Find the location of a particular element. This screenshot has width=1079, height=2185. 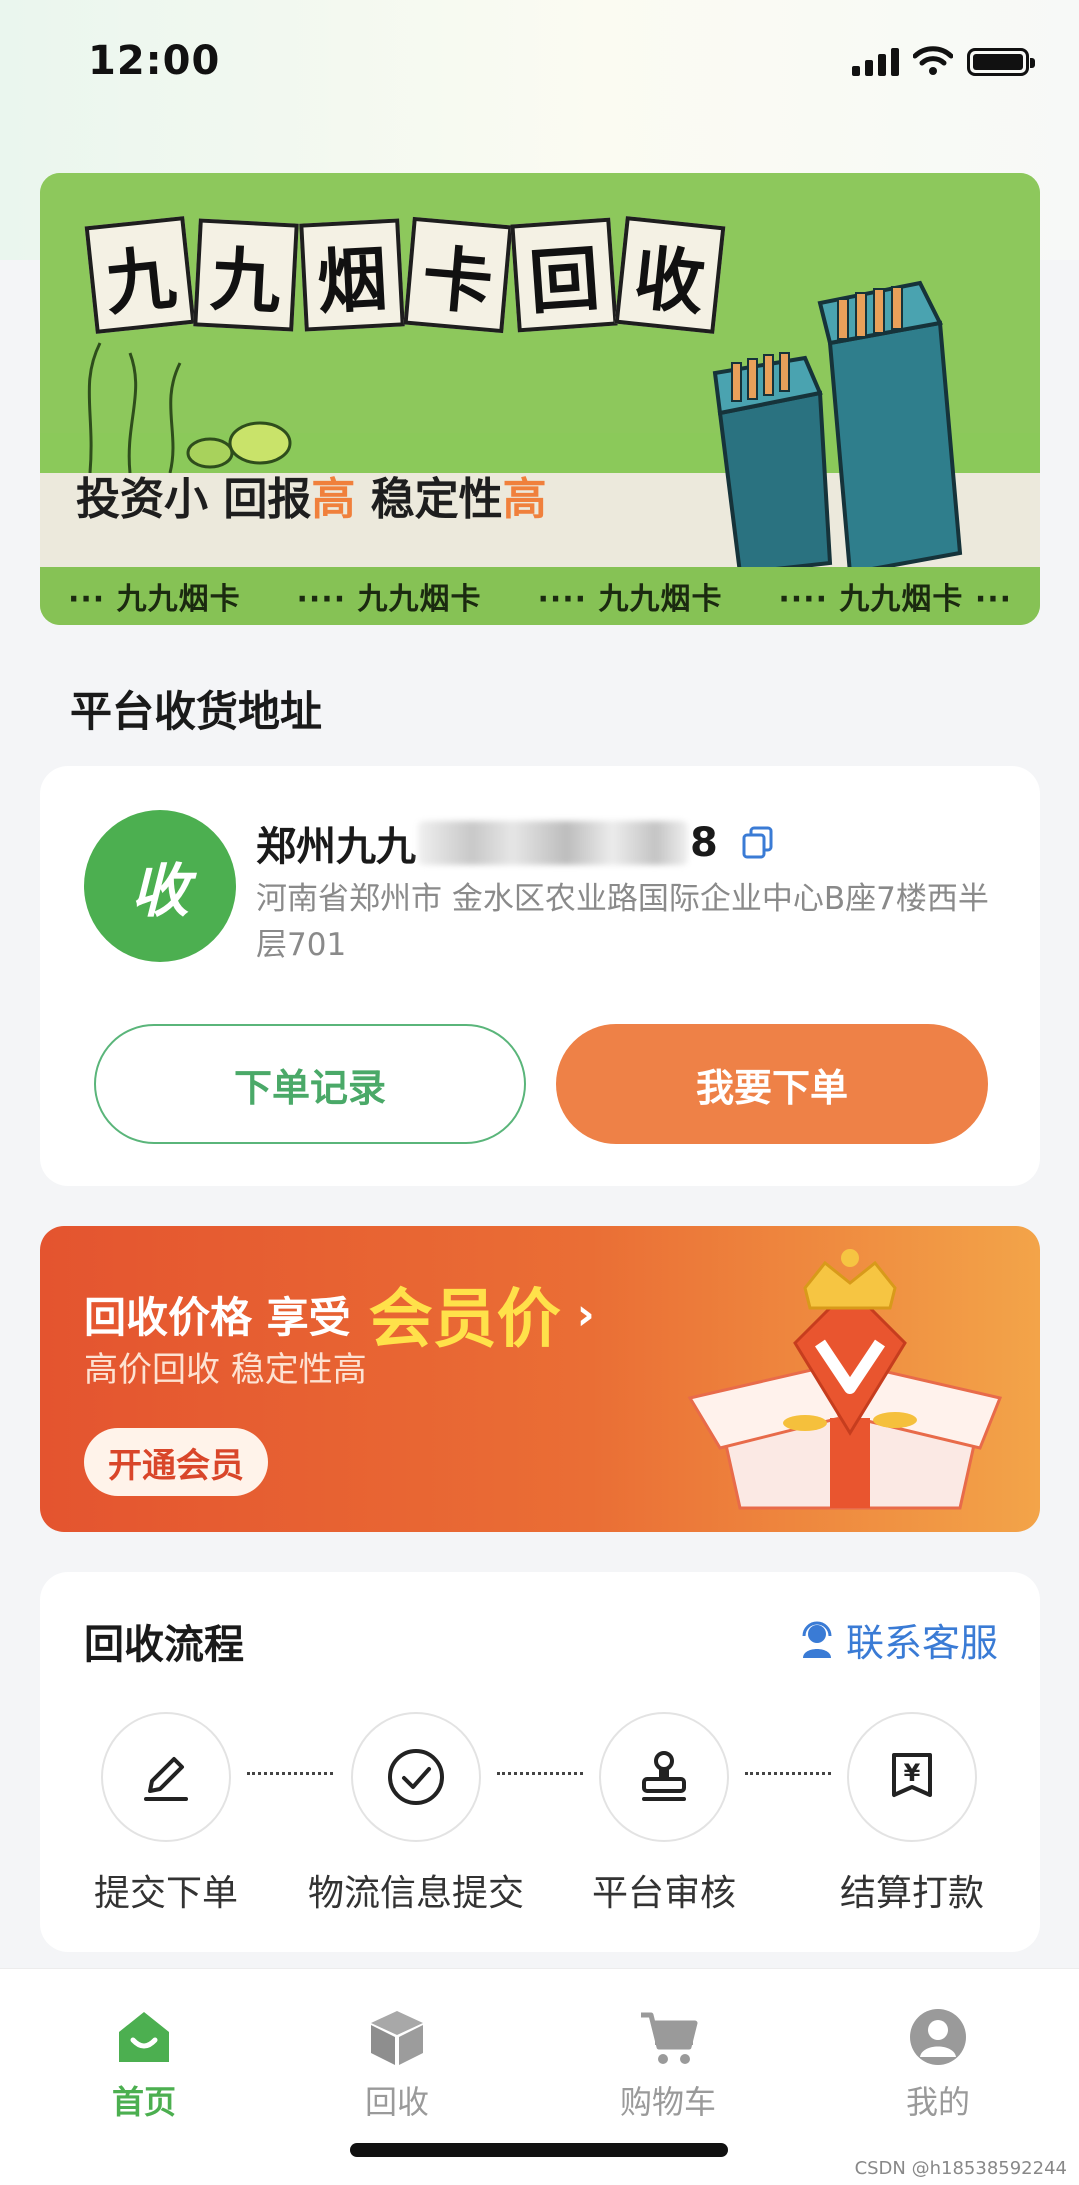

tab-label: 我的 is located at coordinates (937, 2102).